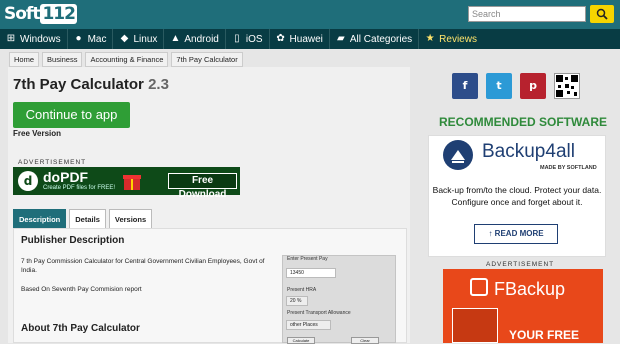 Image resolution: width=620 pixels, height=344 pixels. I want to click on facebook-share-button: f, so click(465, 86).